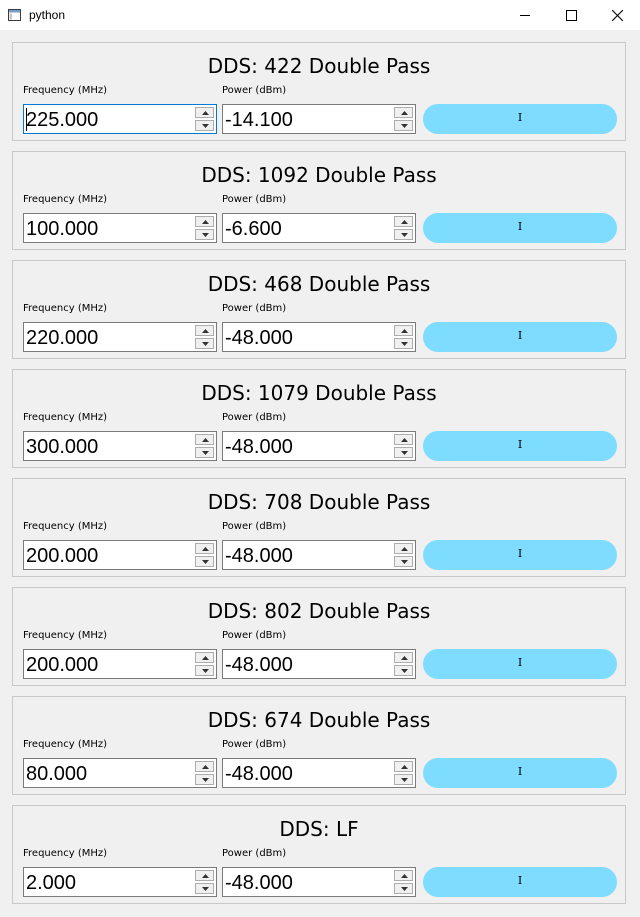 The height and width of the screenshot is (917, 640). What do you see at coordinates (62, 338) in the screenshot?
I see `frequency-value: 220.000` at bounding box center [62, 338].